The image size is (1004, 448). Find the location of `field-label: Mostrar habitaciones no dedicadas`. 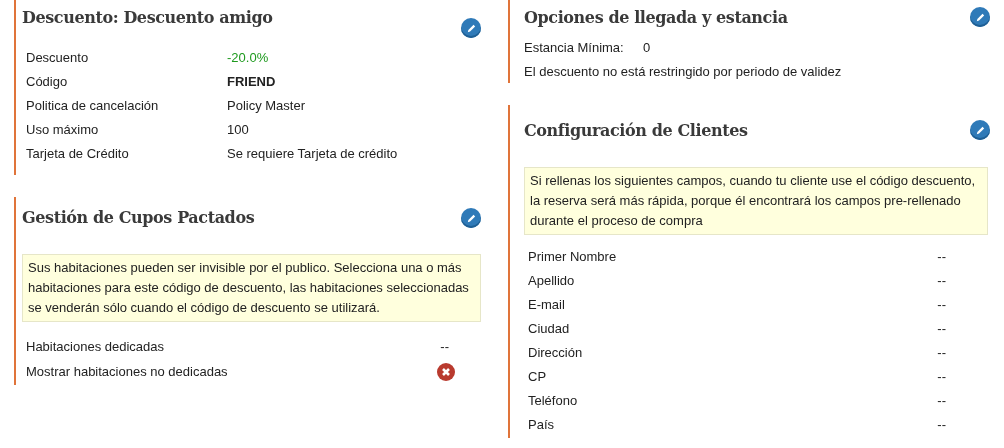

field-label: Mostrar habitaciones no dedicadas is located at coordinates (127, 371).